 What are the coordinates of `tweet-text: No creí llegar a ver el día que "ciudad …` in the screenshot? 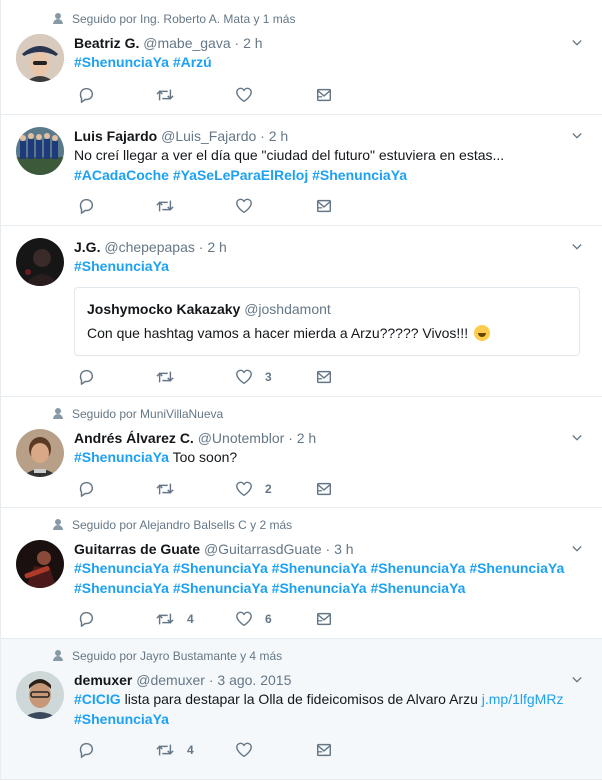 It's located at (289, 165).